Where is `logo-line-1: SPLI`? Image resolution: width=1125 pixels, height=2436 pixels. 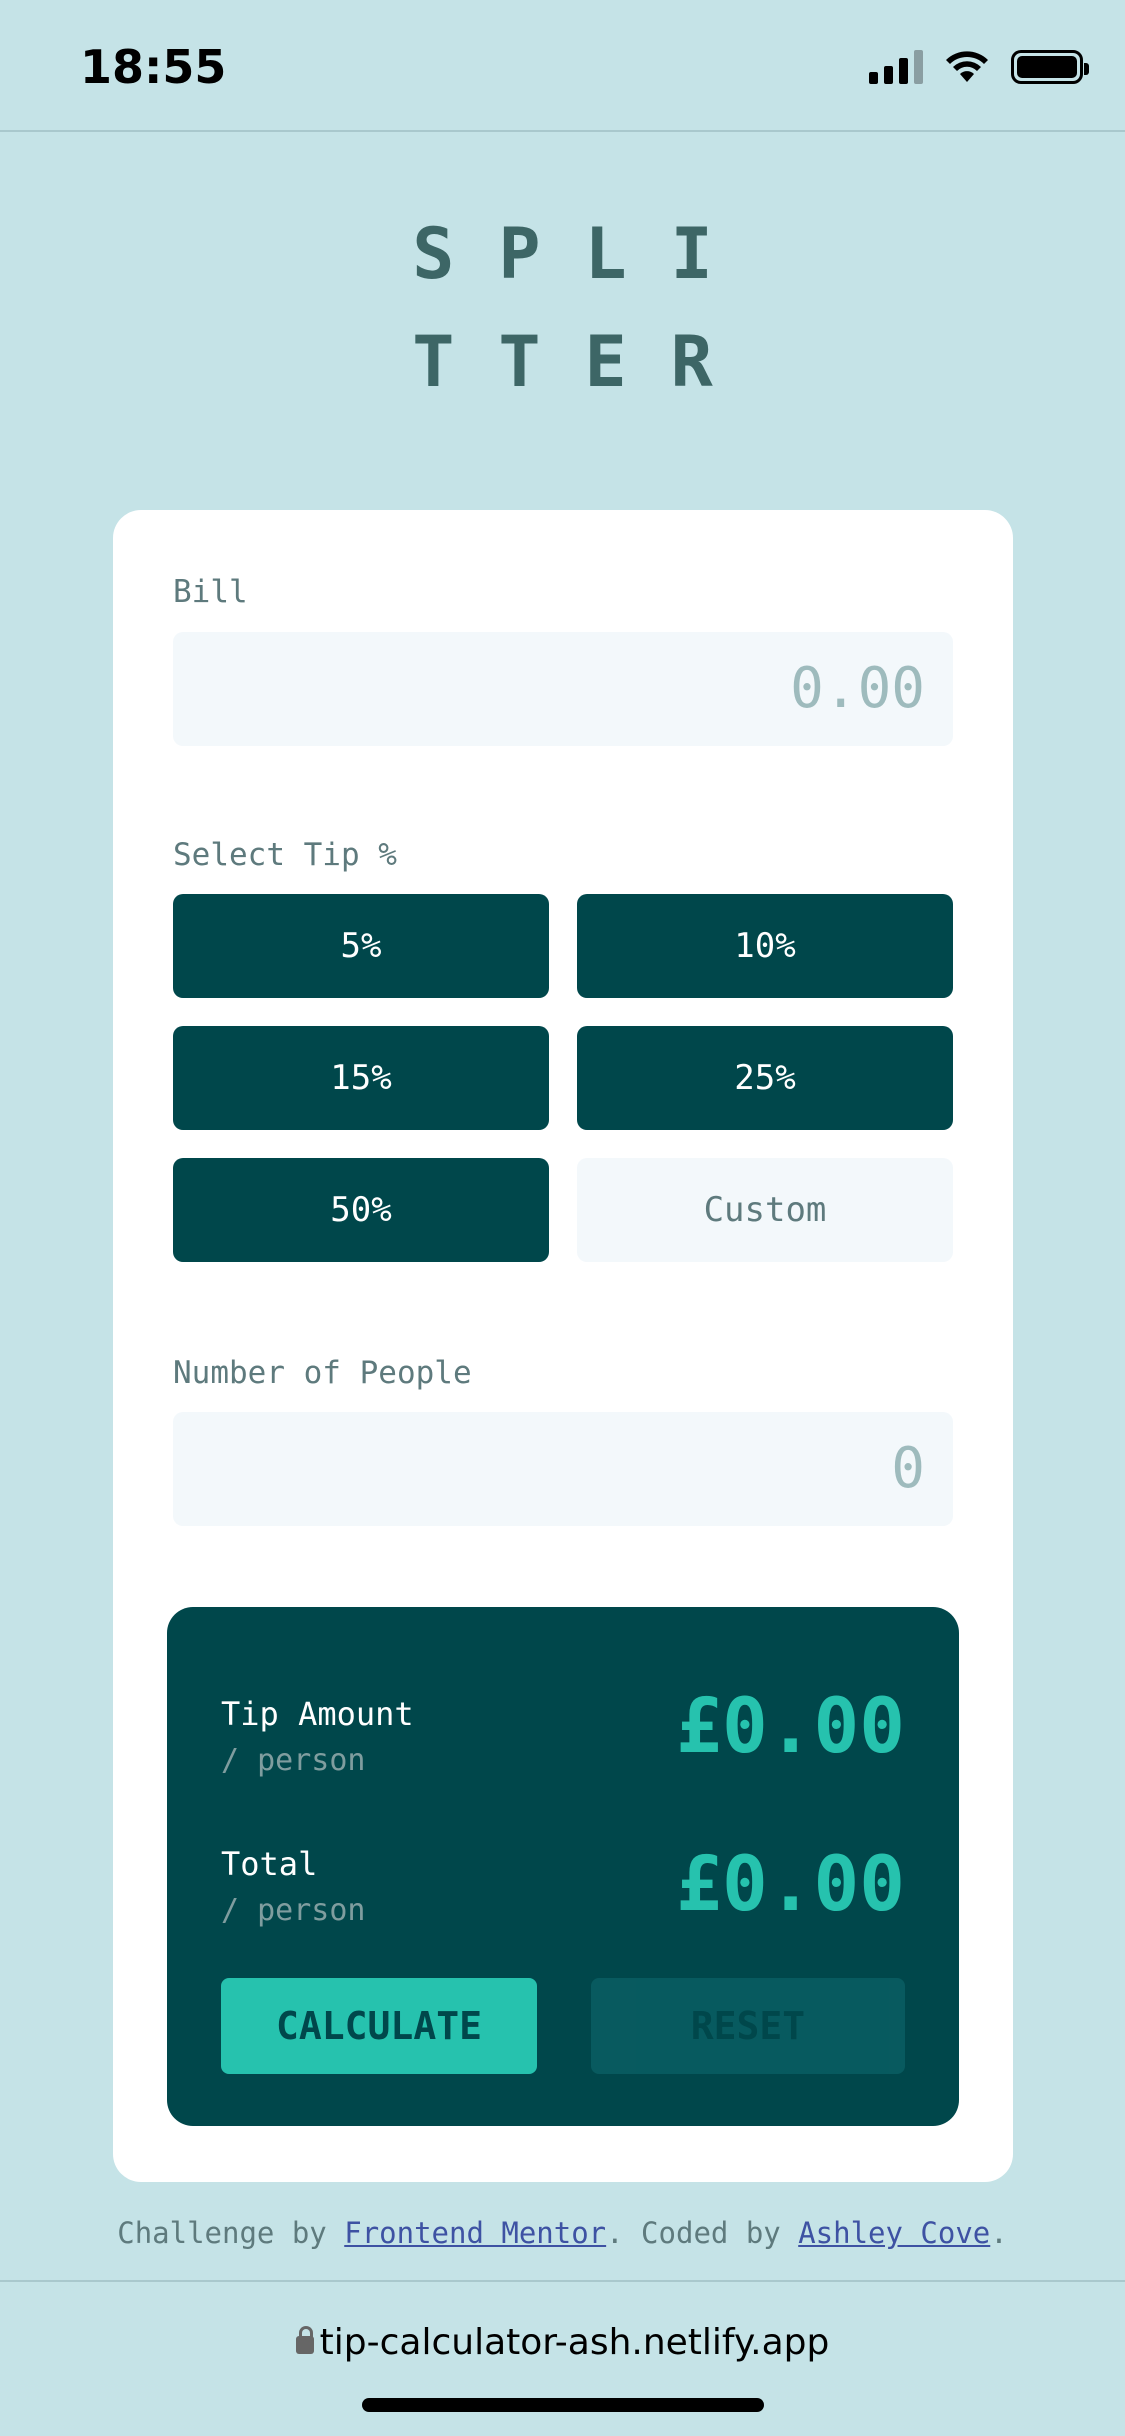 logo-line-1: SPLI is located at coordinates (584, 254).